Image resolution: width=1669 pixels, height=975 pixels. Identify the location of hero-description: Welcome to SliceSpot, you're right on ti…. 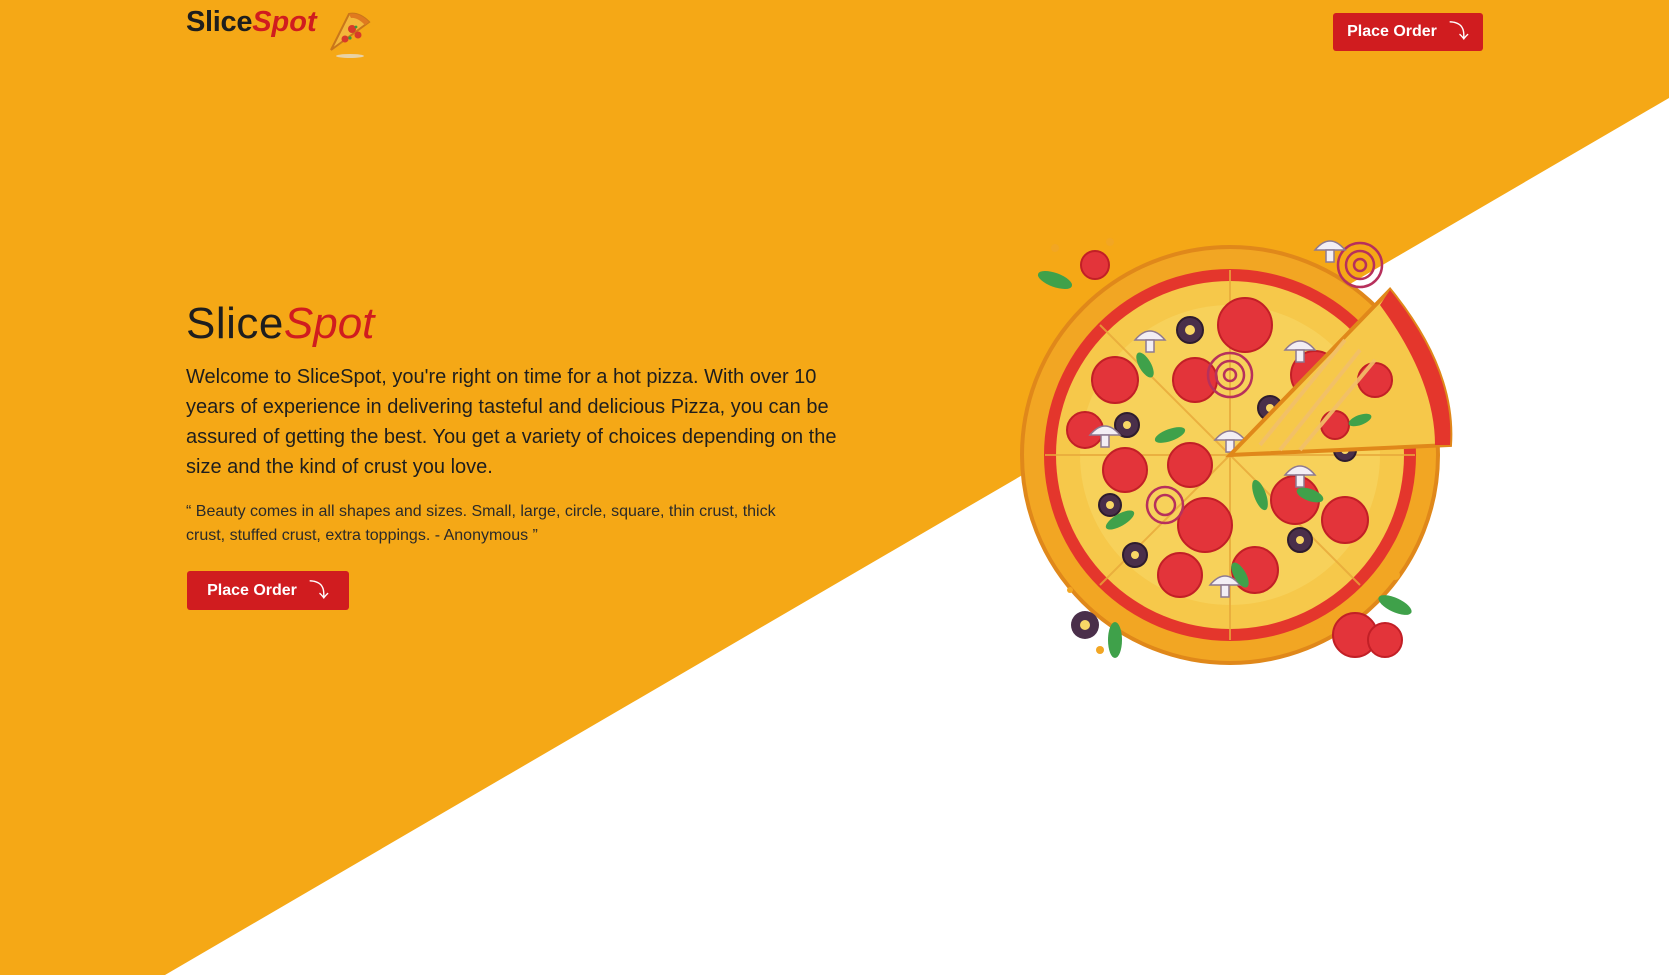
(511, 422).